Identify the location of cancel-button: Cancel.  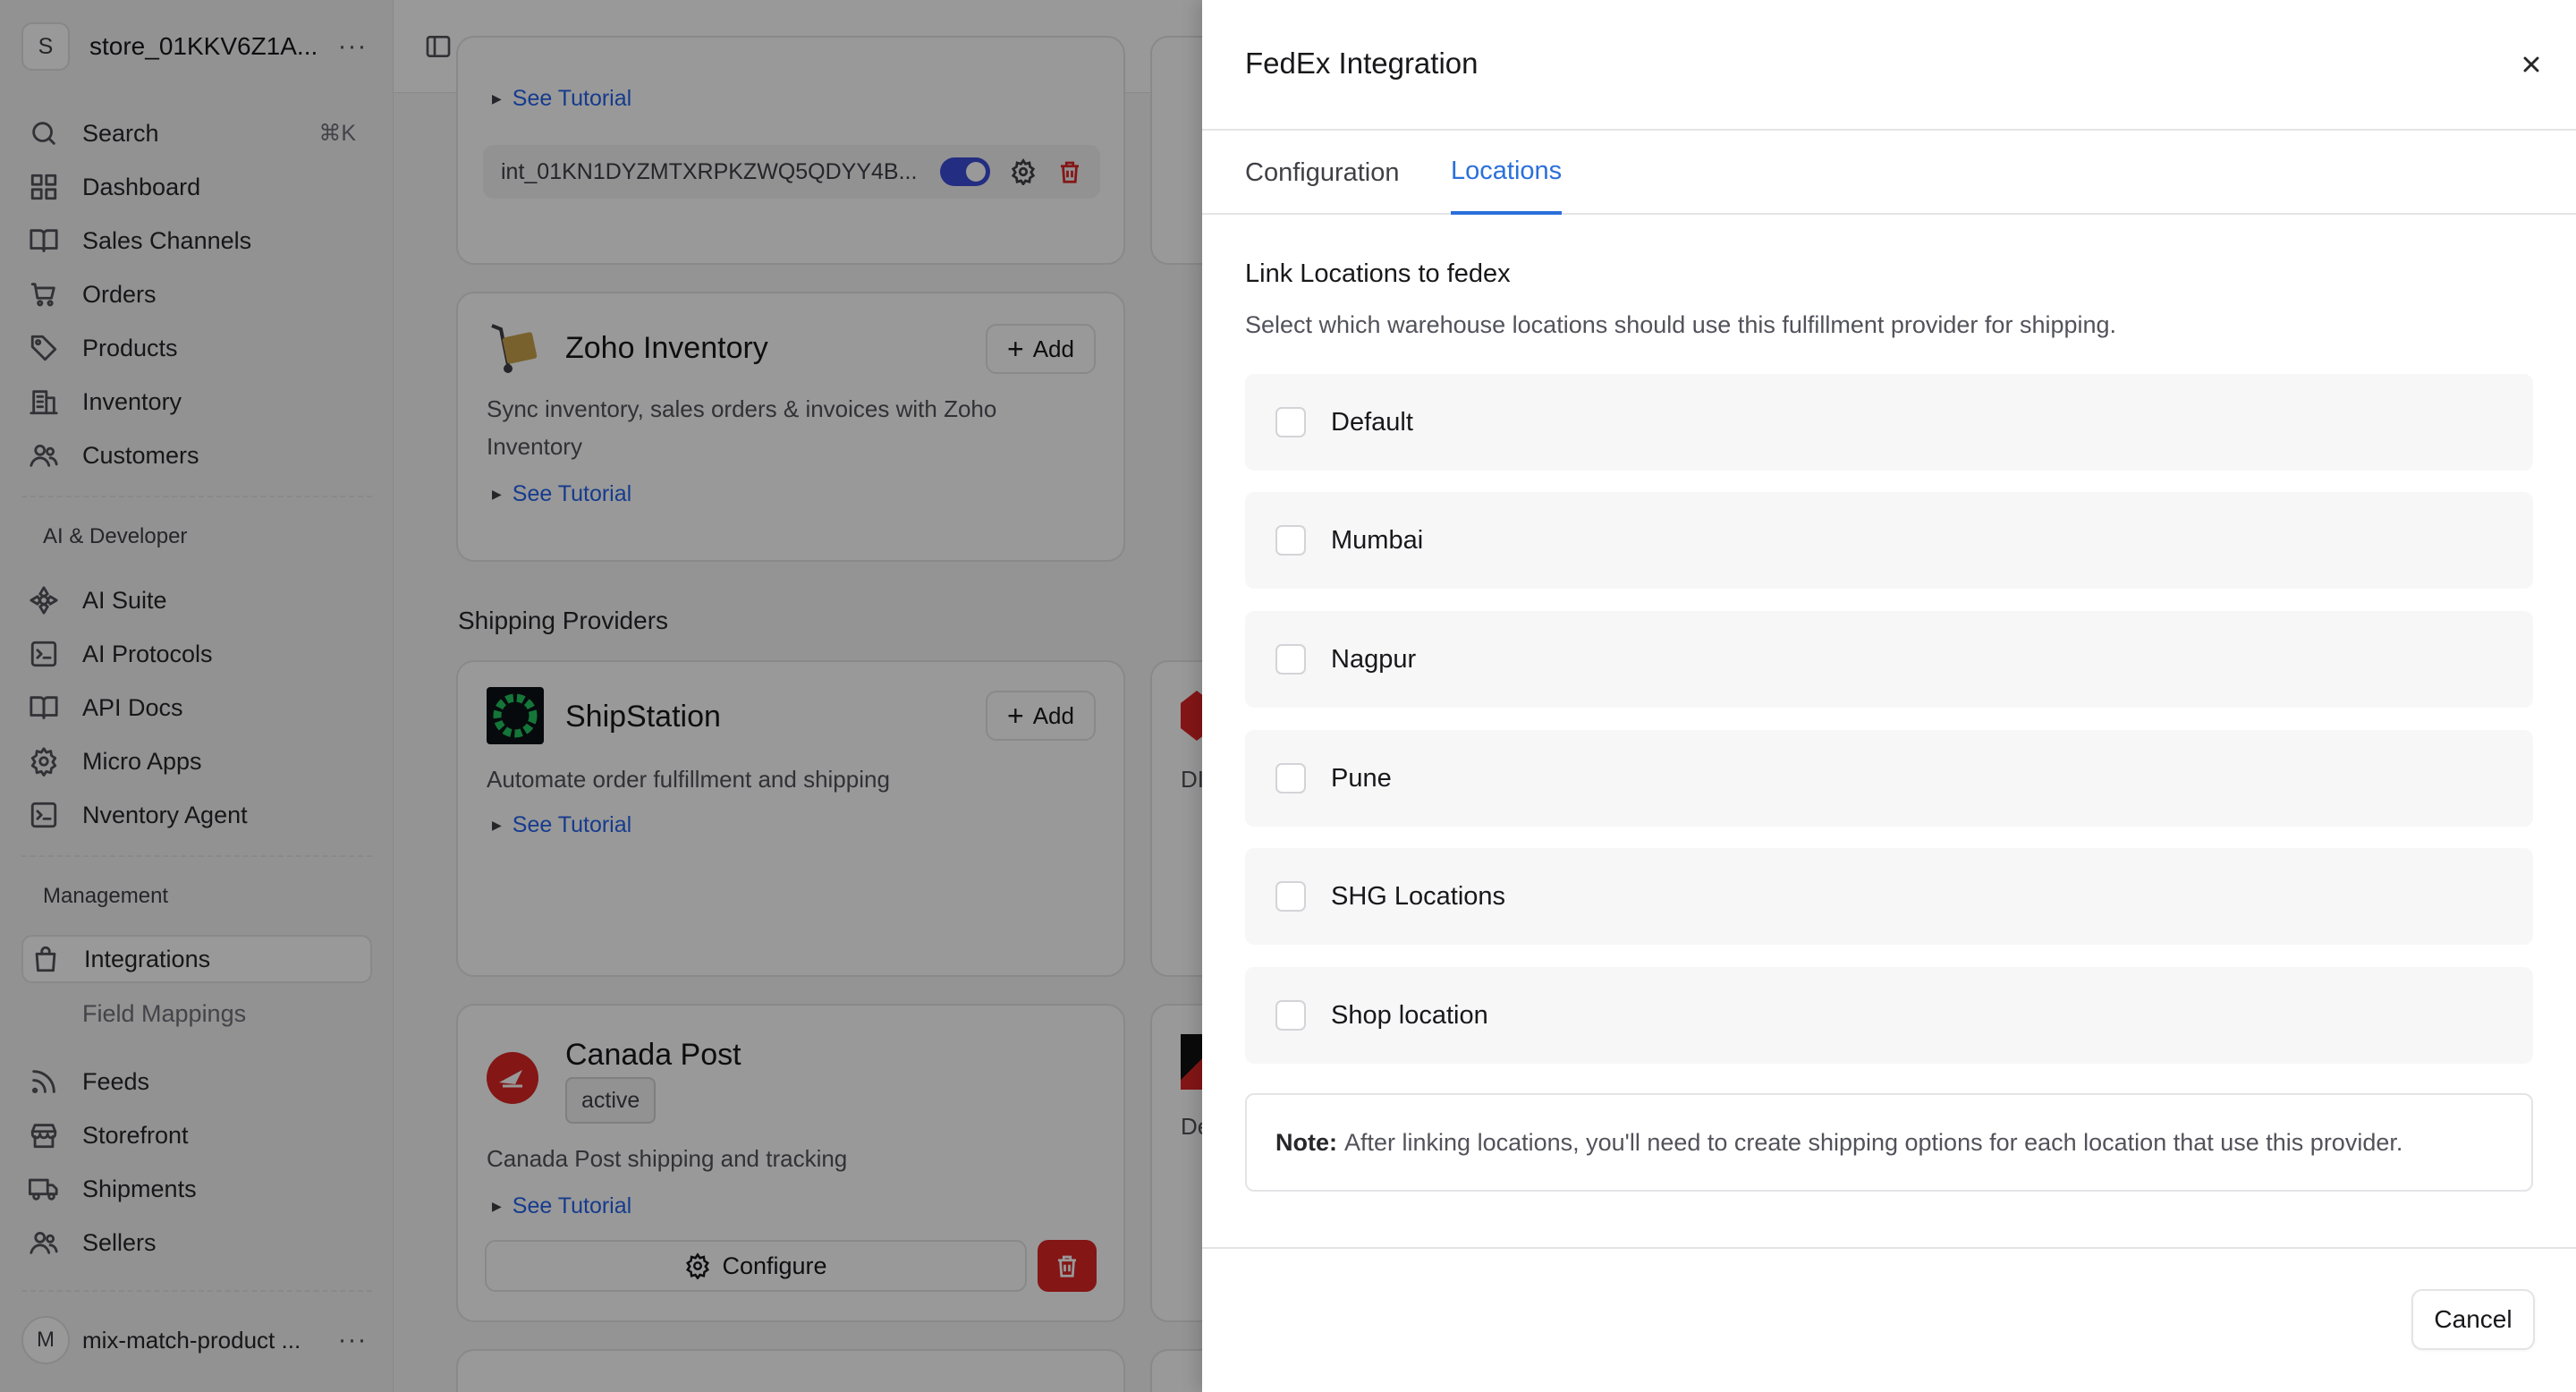
(2473, 1319).